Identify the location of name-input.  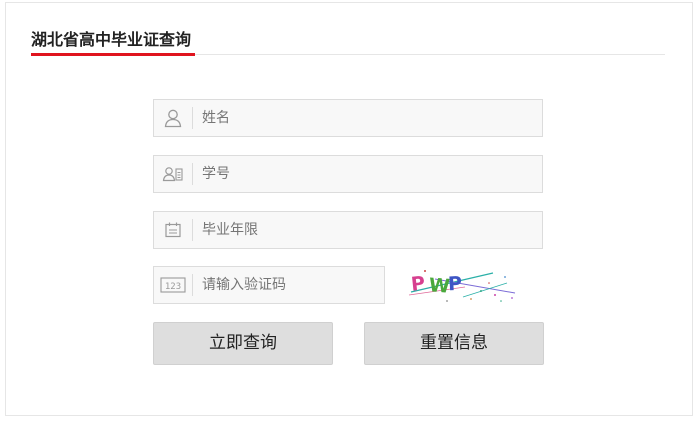
(352, 118).